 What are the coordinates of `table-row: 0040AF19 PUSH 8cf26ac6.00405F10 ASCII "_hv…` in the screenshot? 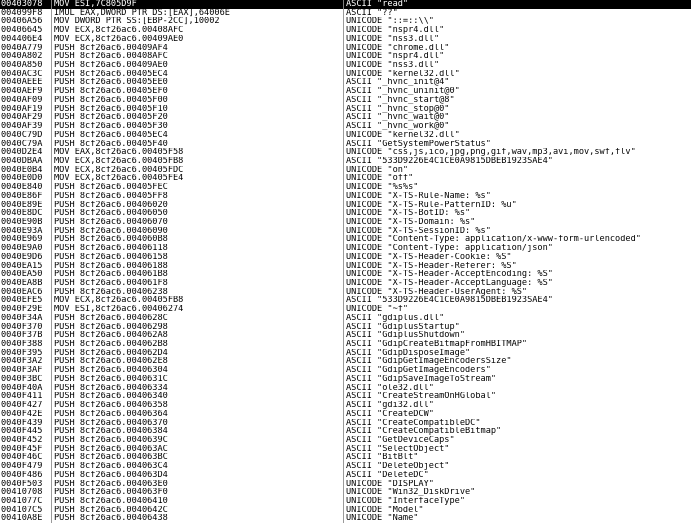 It's located at (345, 109).